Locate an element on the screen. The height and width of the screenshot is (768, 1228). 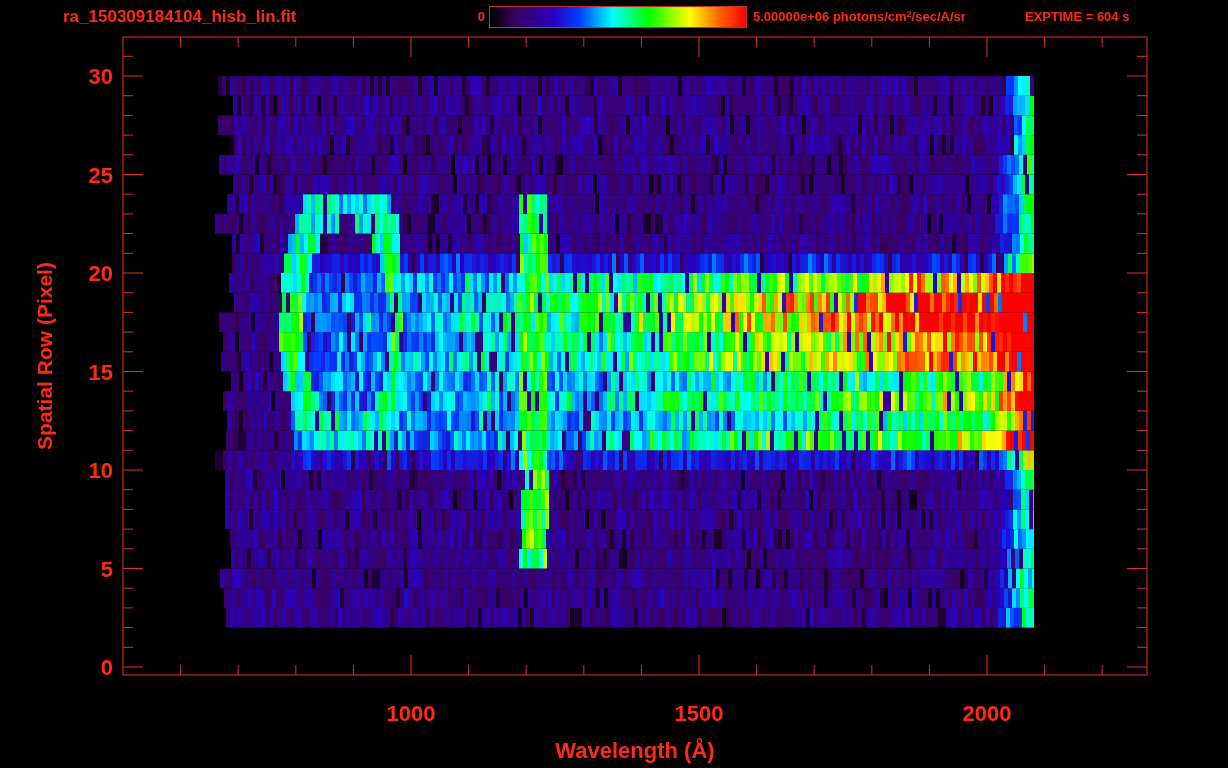
x-tick-label: 1000 is located at coordinates (411, 713).